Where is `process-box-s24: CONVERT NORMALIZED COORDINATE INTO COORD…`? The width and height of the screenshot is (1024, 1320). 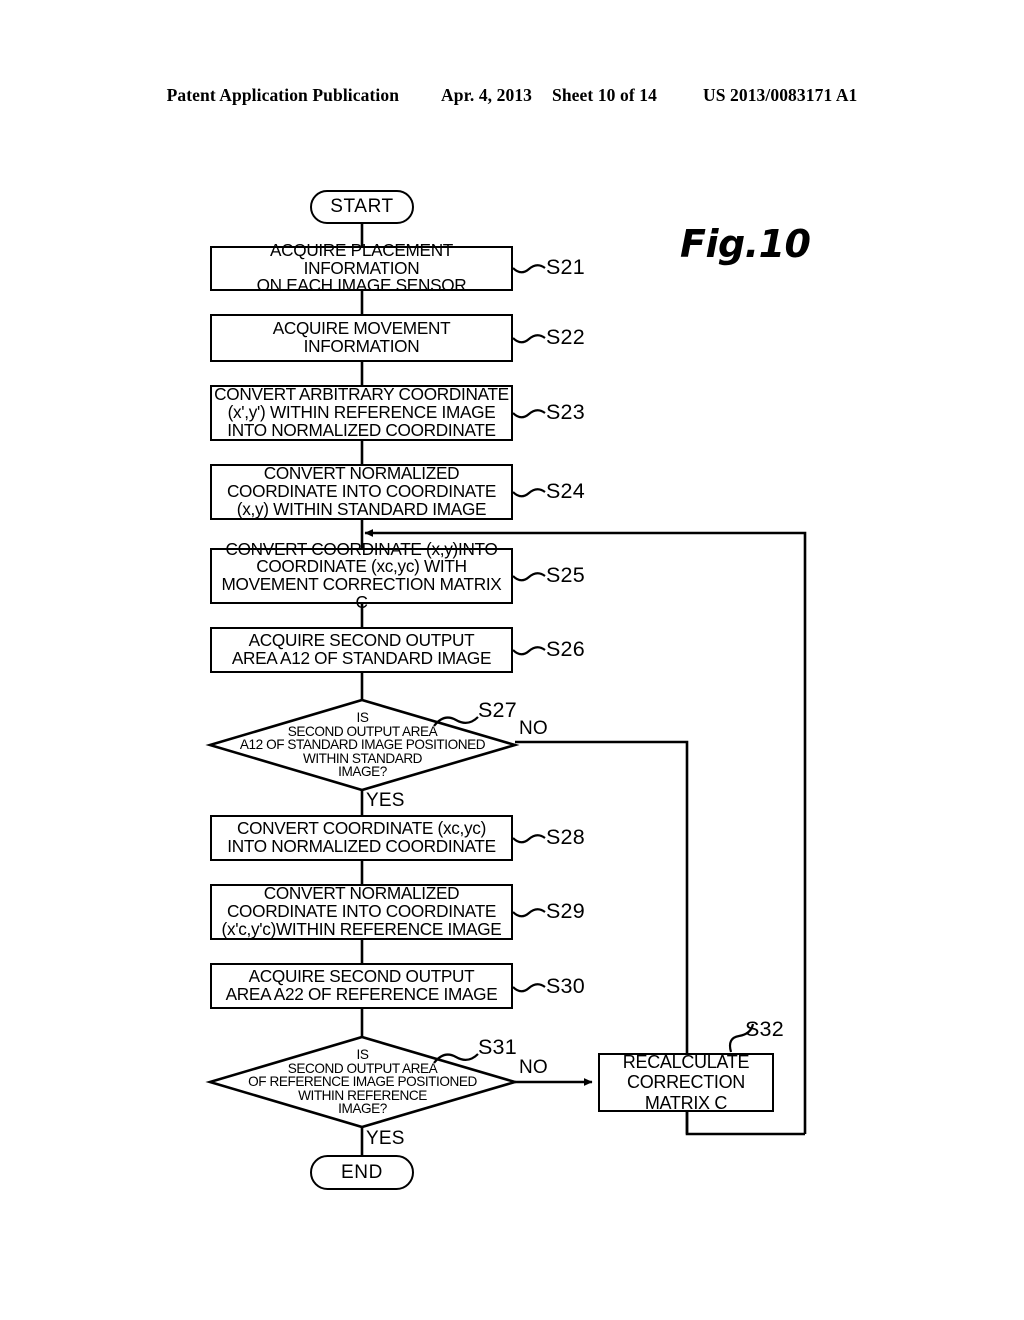 process-box-s24: CONVERT NORMALIZED COORDINATE INTO COORD… is located at coordinates (361, 492).